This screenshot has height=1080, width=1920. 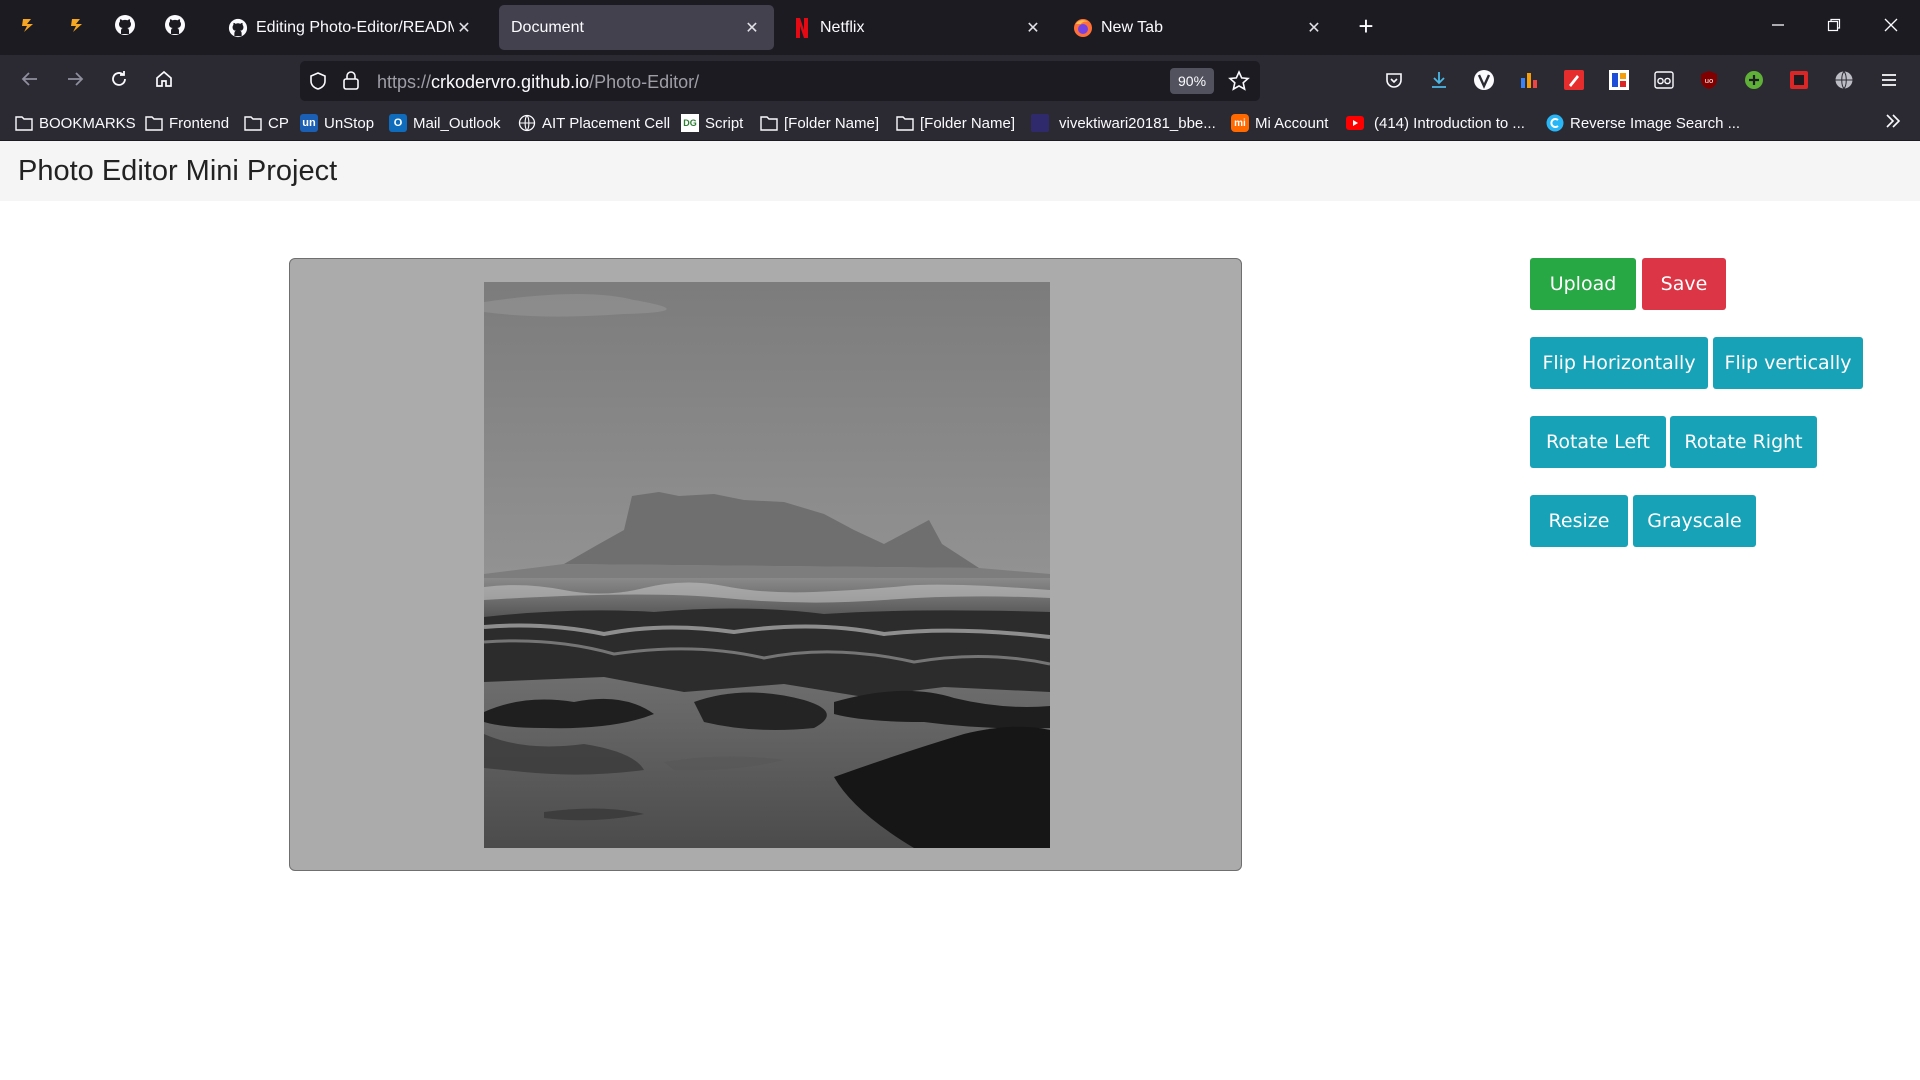 What do you see at coordinates (1239, 83) in the screenshot?
I see `bookmark-star-icon` at bounding box center [1239, 83].